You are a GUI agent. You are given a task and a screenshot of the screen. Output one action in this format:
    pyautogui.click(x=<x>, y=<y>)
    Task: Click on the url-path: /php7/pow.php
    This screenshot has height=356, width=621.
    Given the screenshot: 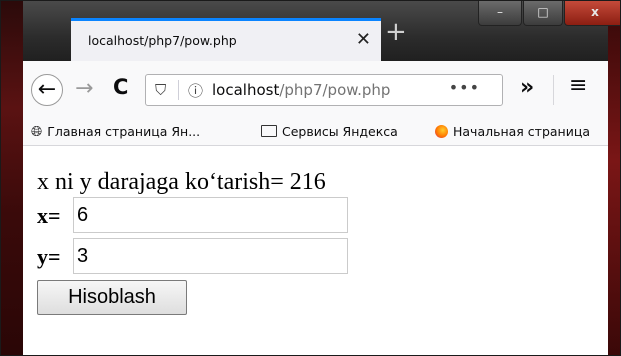 What is the action you would take?
    pyautogui.click(x=335, y=90)
    